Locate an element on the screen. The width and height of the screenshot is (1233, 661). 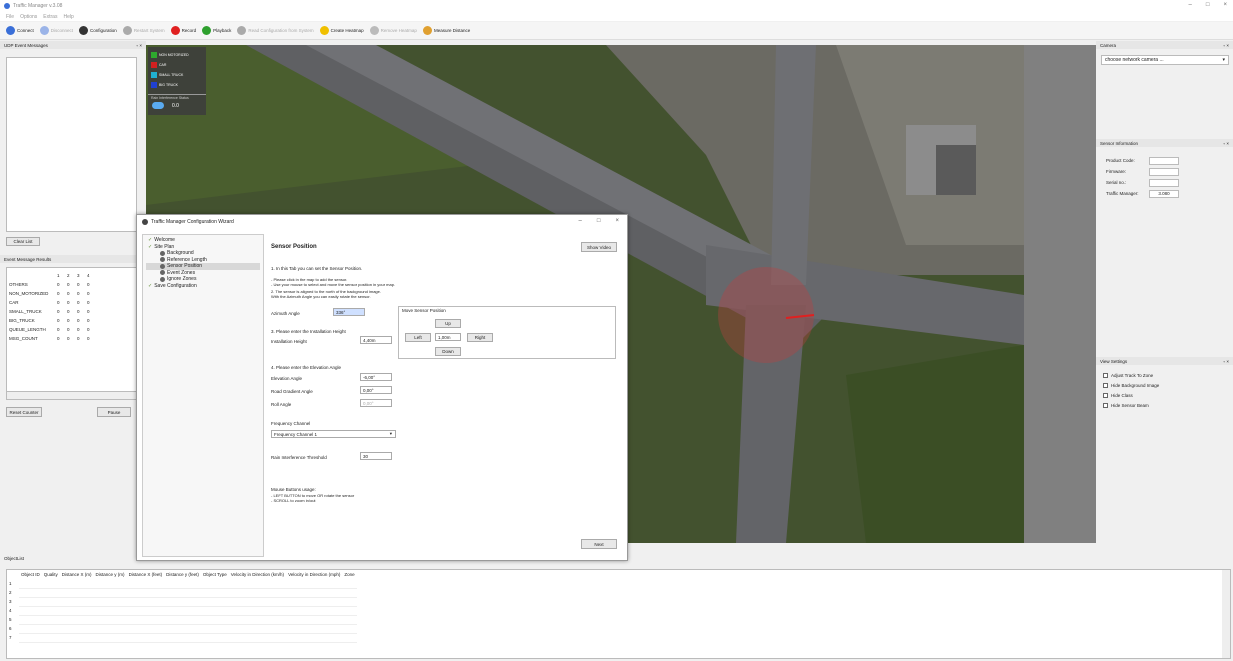
rain-threshold-input: 30 is located at coordinates (376, 456).